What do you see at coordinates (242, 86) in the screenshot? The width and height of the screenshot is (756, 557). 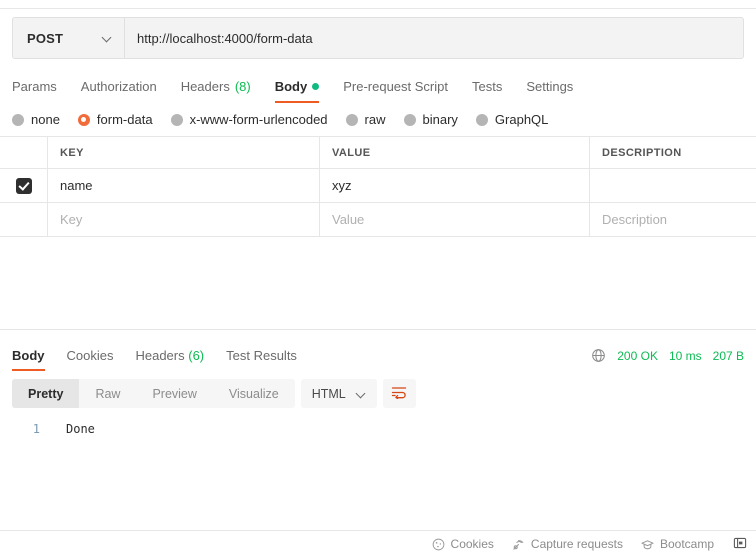 I see `tab-headers-count: (8)` at bounding box center [242, 86].